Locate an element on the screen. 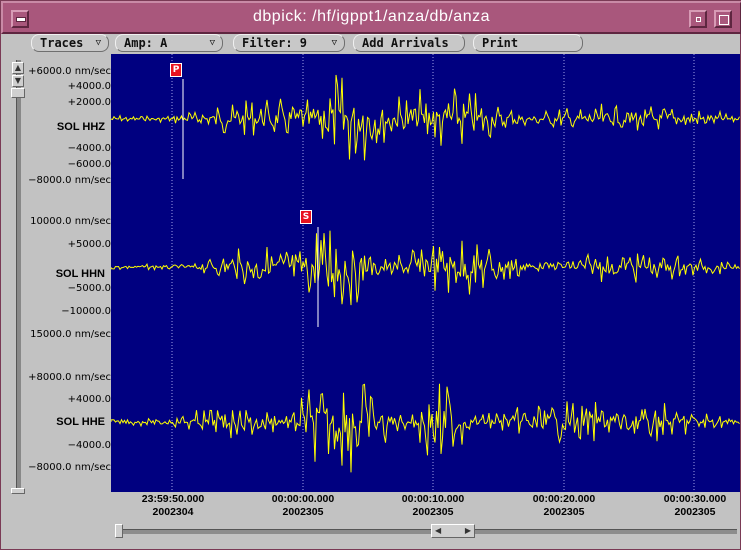 The image size is (741, 550). amp-label: +2000.0 is located at coordinates (89, 102).